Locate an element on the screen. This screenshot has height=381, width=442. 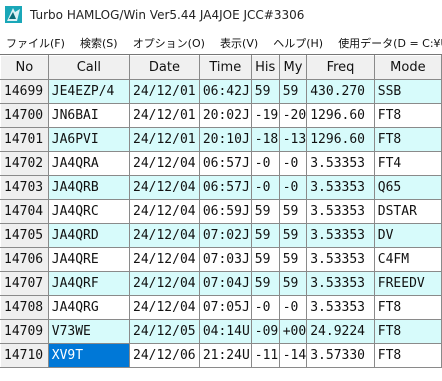
cell-no: 14700 is located at coordinates (24, 115).